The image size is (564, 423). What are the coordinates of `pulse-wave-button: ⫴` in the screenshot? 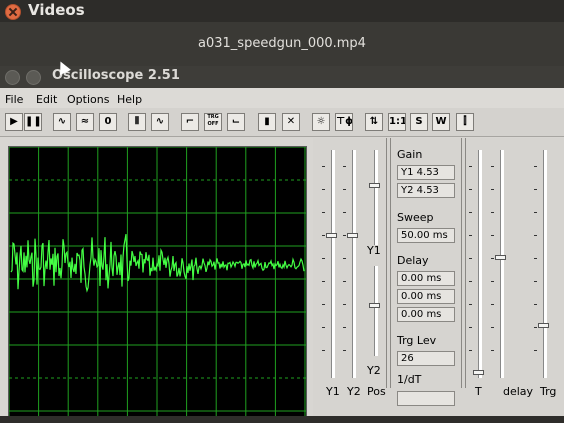 It's located at (137, 122).